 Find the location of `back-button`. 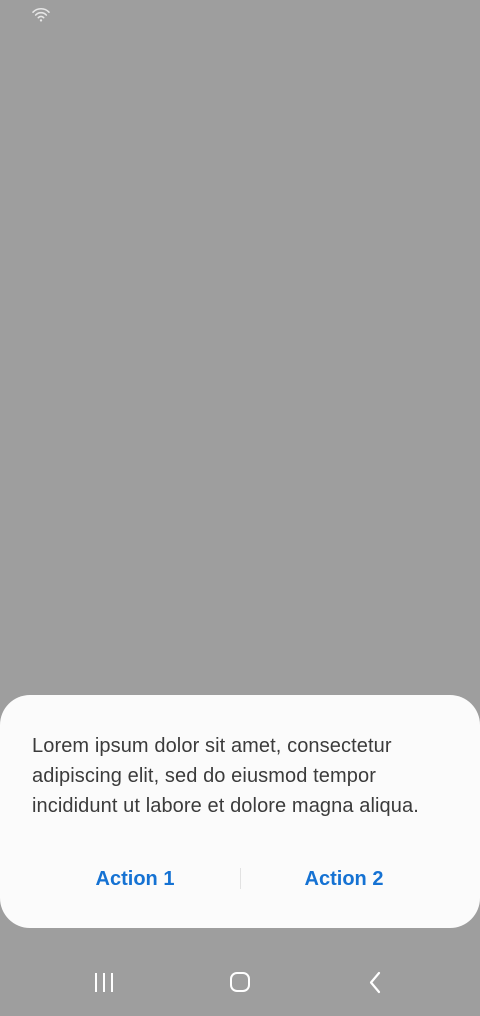

back-button is located at coordinates (375, 982).